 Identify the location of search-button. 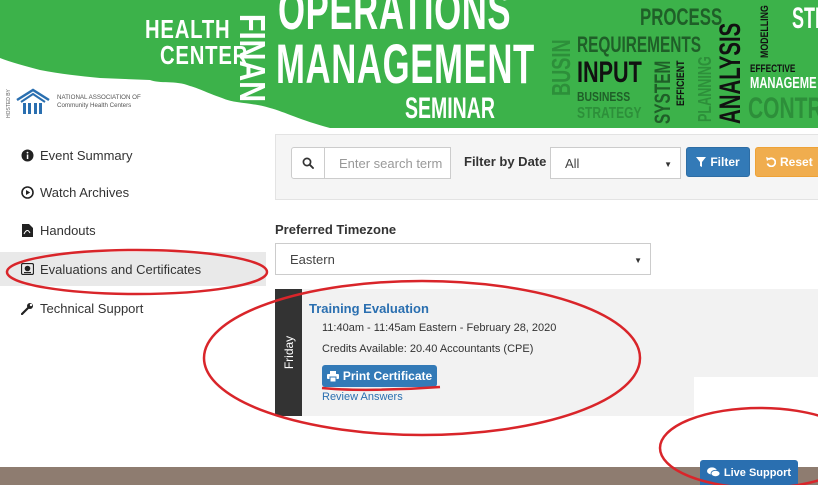
(308, 163).